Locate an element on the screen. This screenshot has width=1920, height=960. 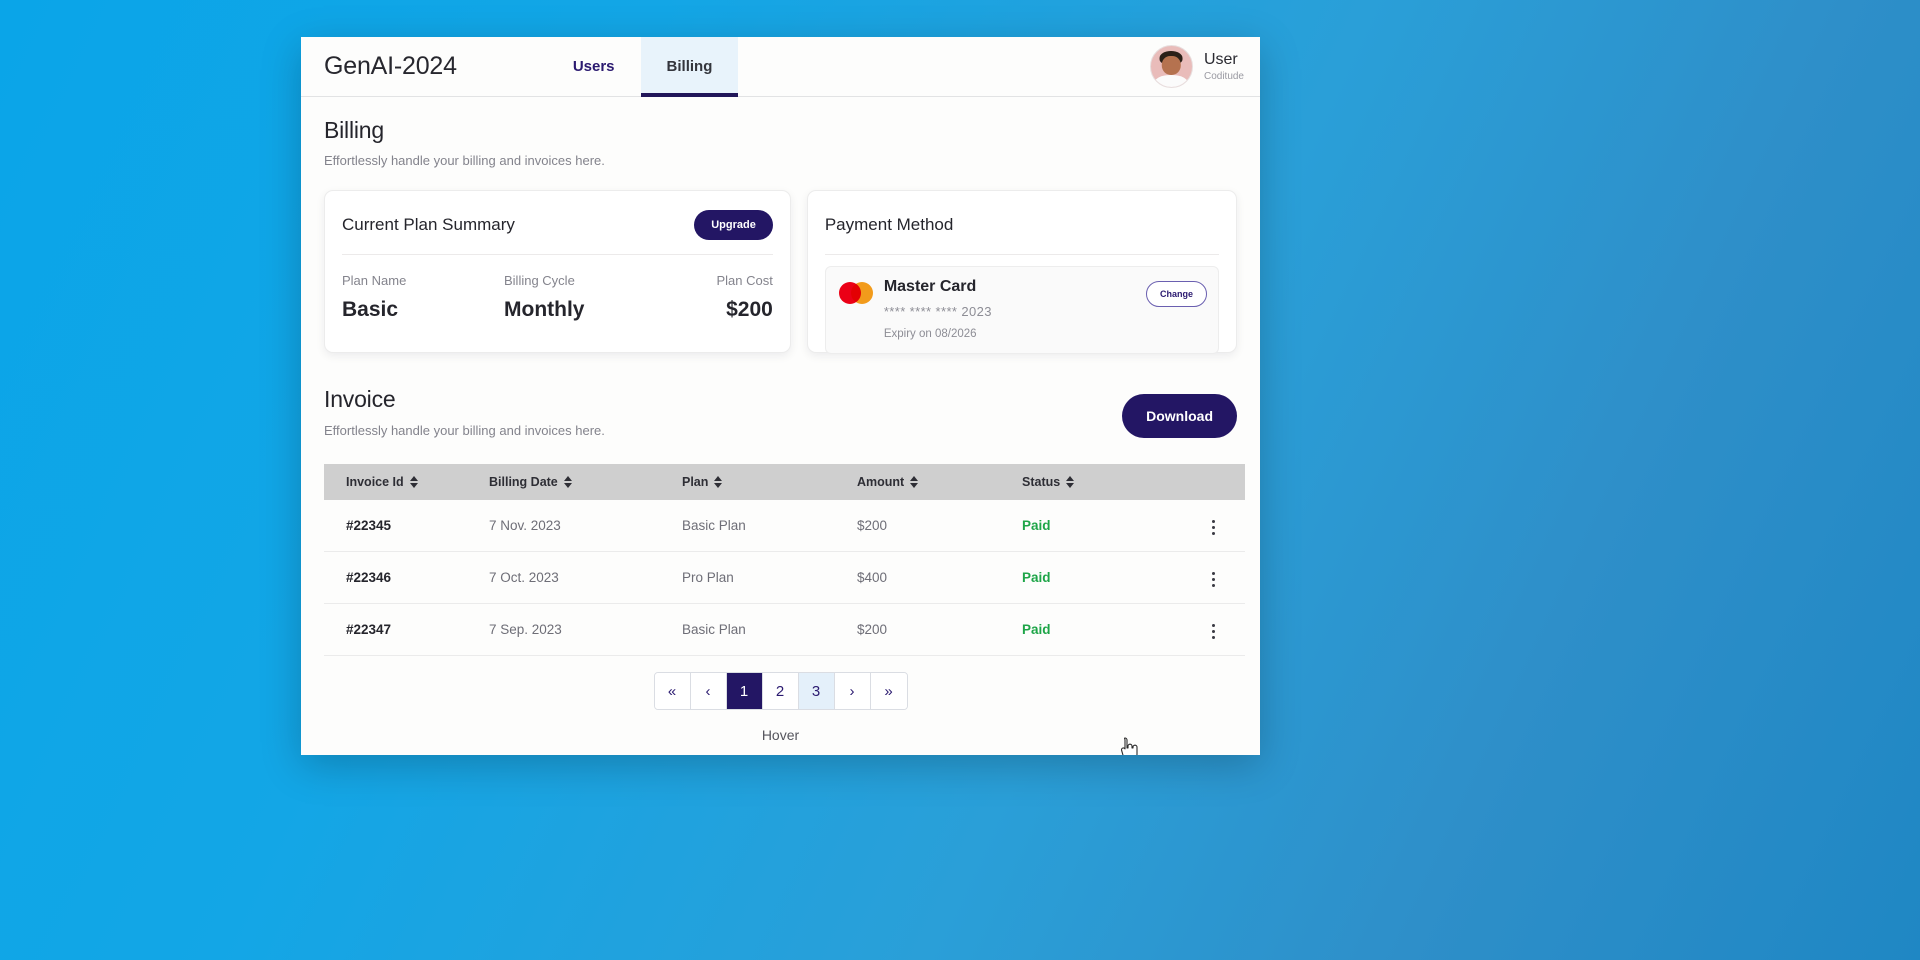
pagination-area: « ‹ 1 2 3 › » Hover is located at coordinates (780, 707).